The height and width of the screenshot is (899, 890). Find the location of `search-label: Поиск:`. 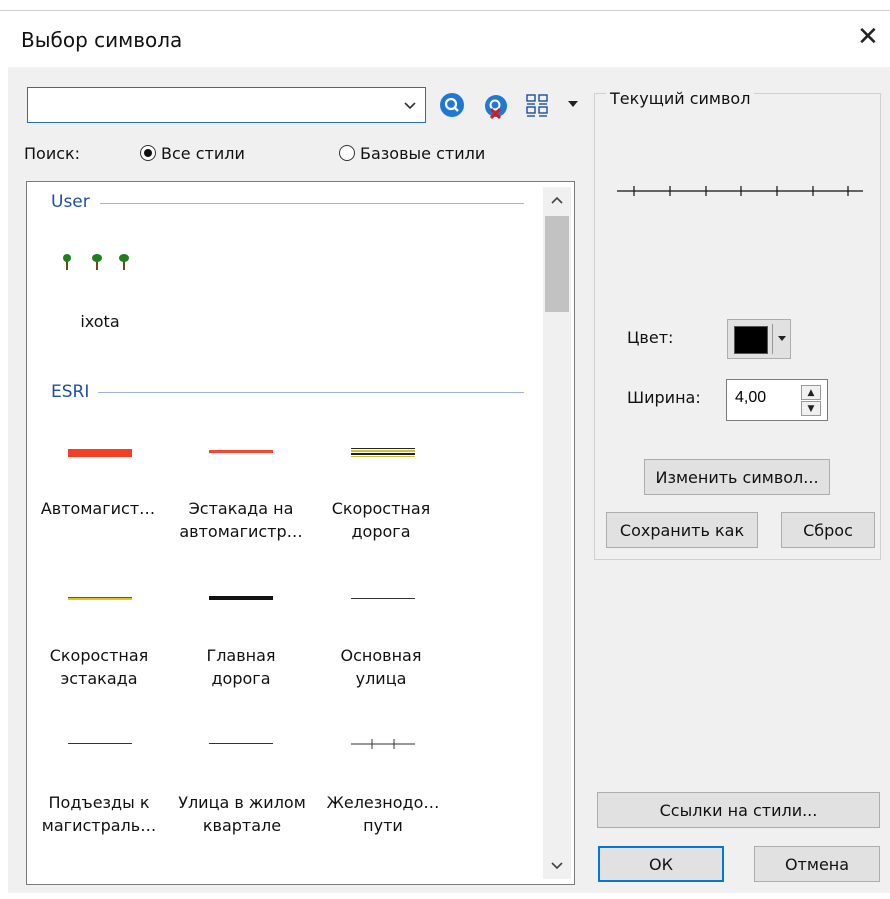

search-label: Поиск: is located at coordinates (52, 153).